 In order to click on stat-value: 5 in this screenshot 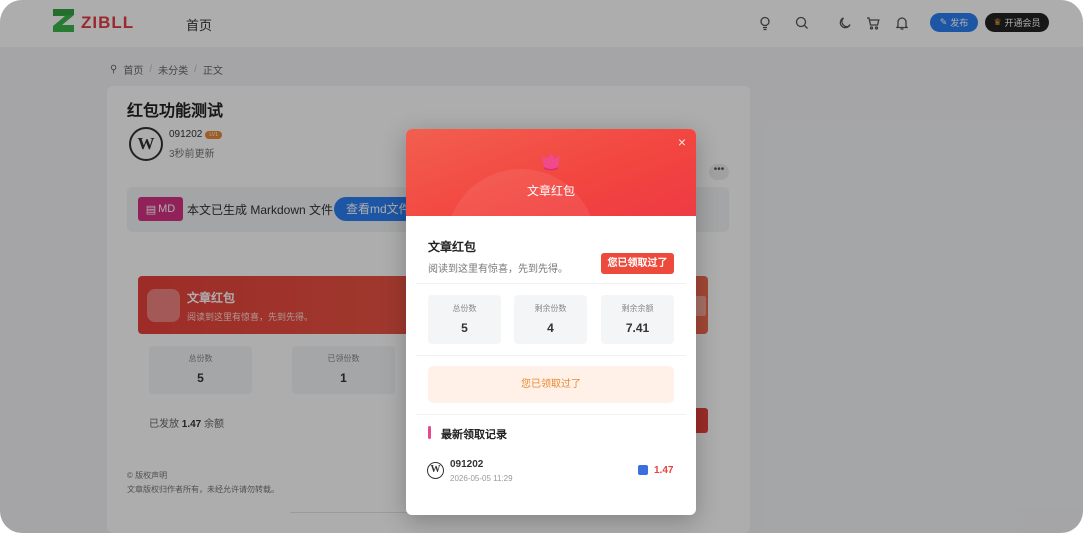, I will do `click(464, 328)`.